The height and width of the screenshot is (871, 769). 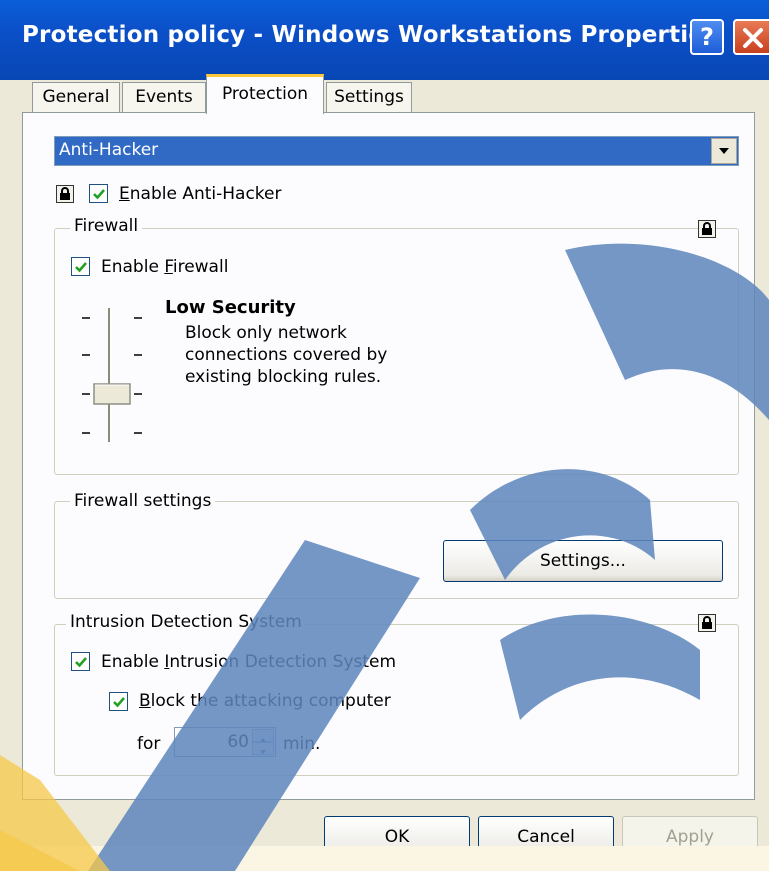 I want to click on dropdown-arrow-button, so click(x=724, y=151).